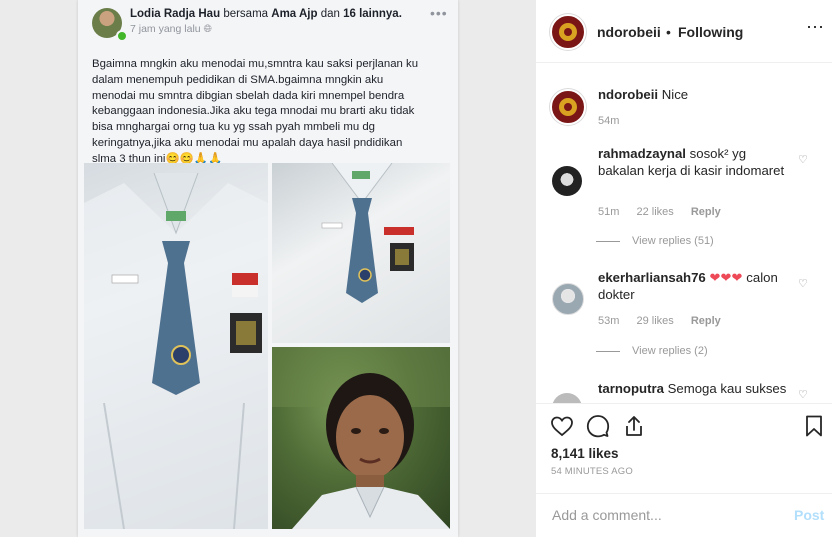  I want to click on comment-meta: 51m 22 likes Reply, so click(666, 212).